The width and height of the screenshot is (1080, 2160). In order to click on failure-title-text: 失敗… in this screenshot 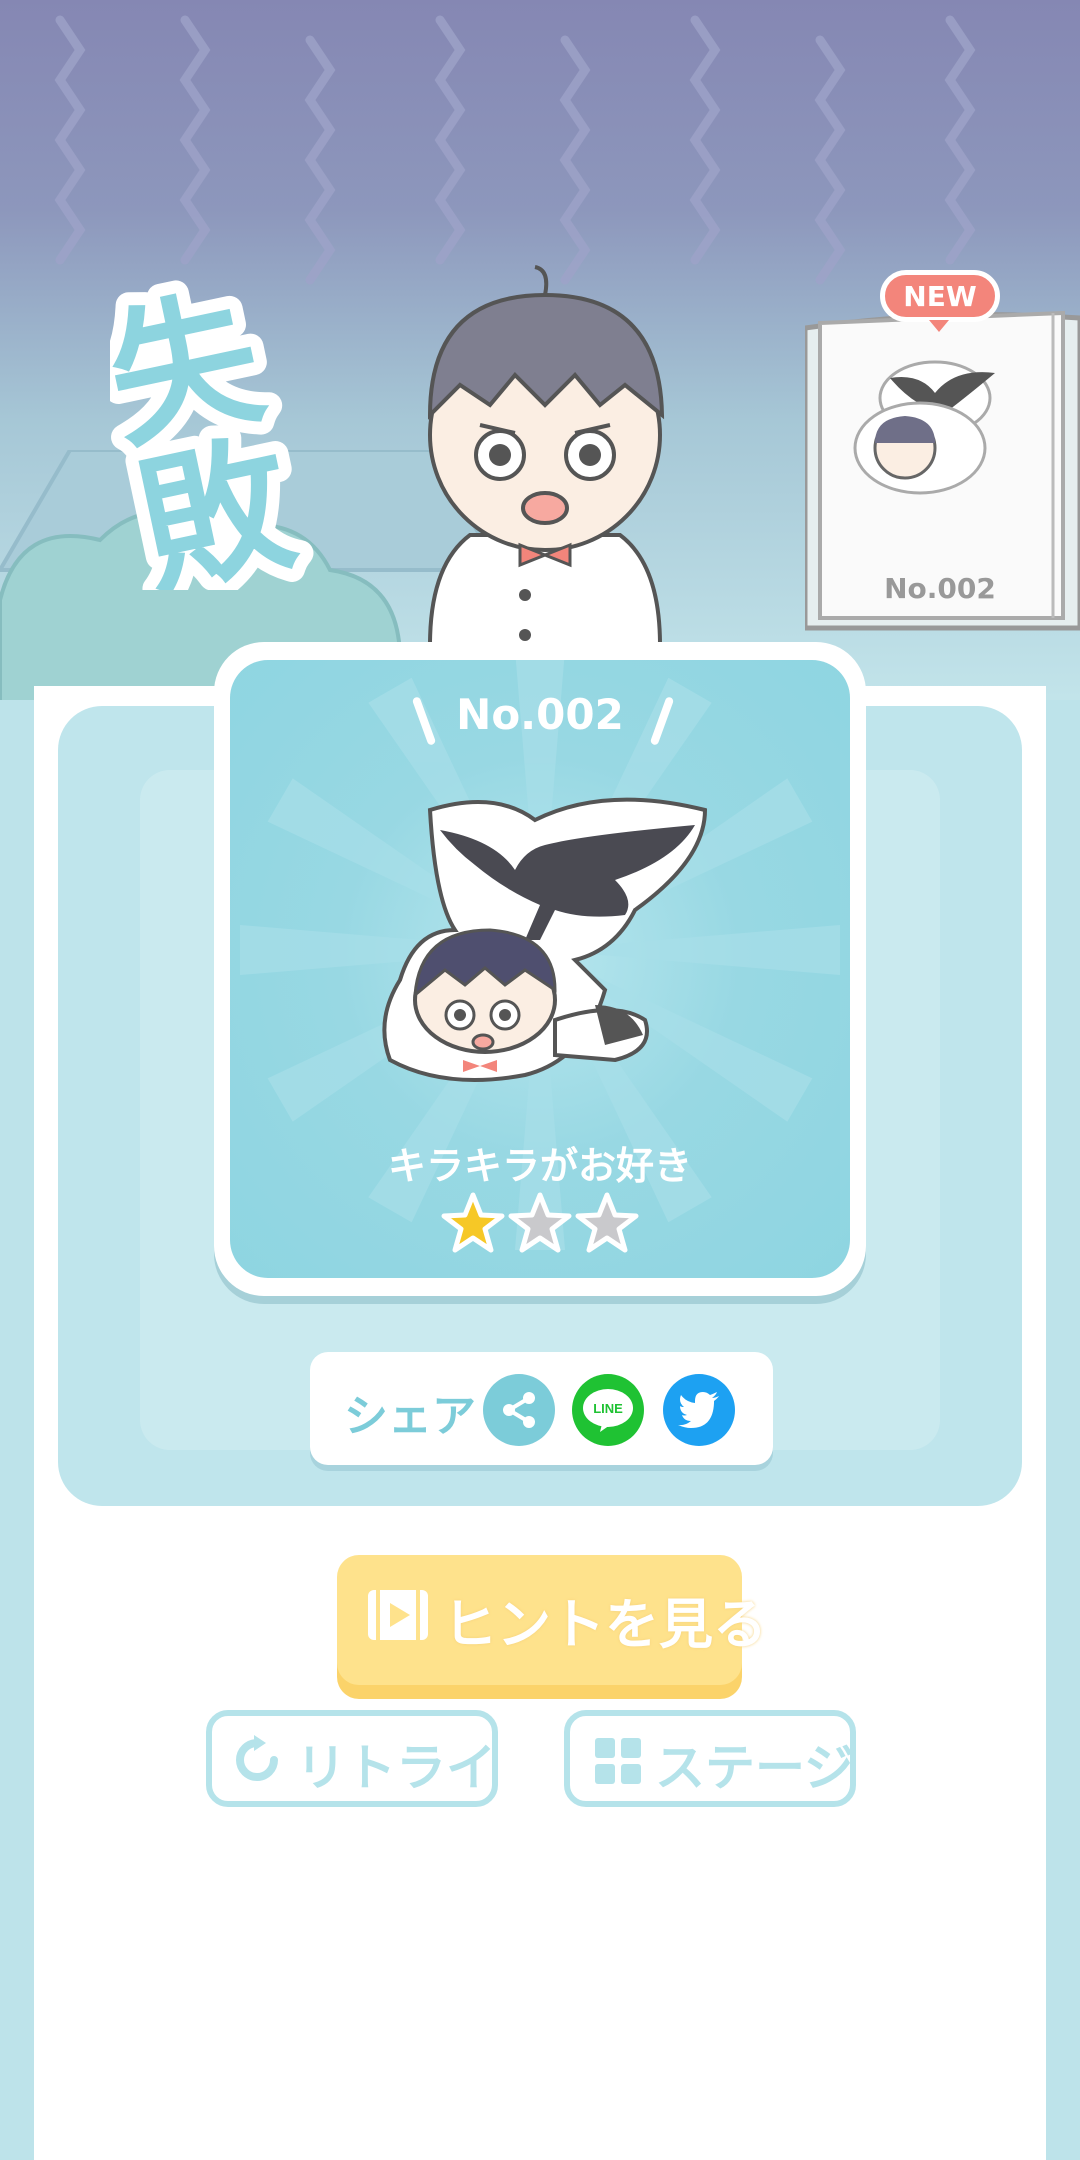, I will do `click(221, 433)`.